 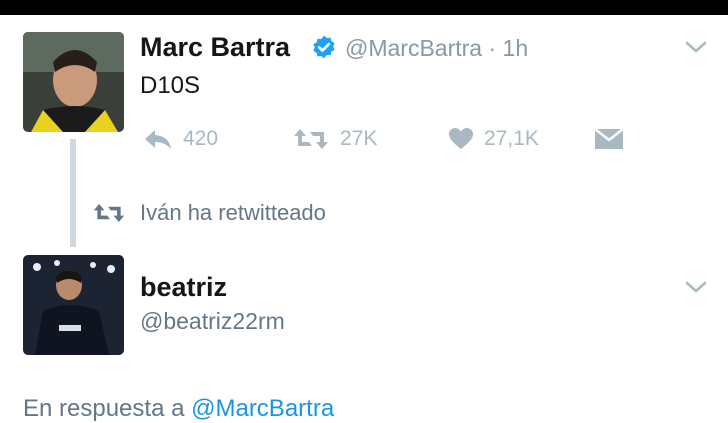 I want to click on thread-line, so click(x=73, y=193).